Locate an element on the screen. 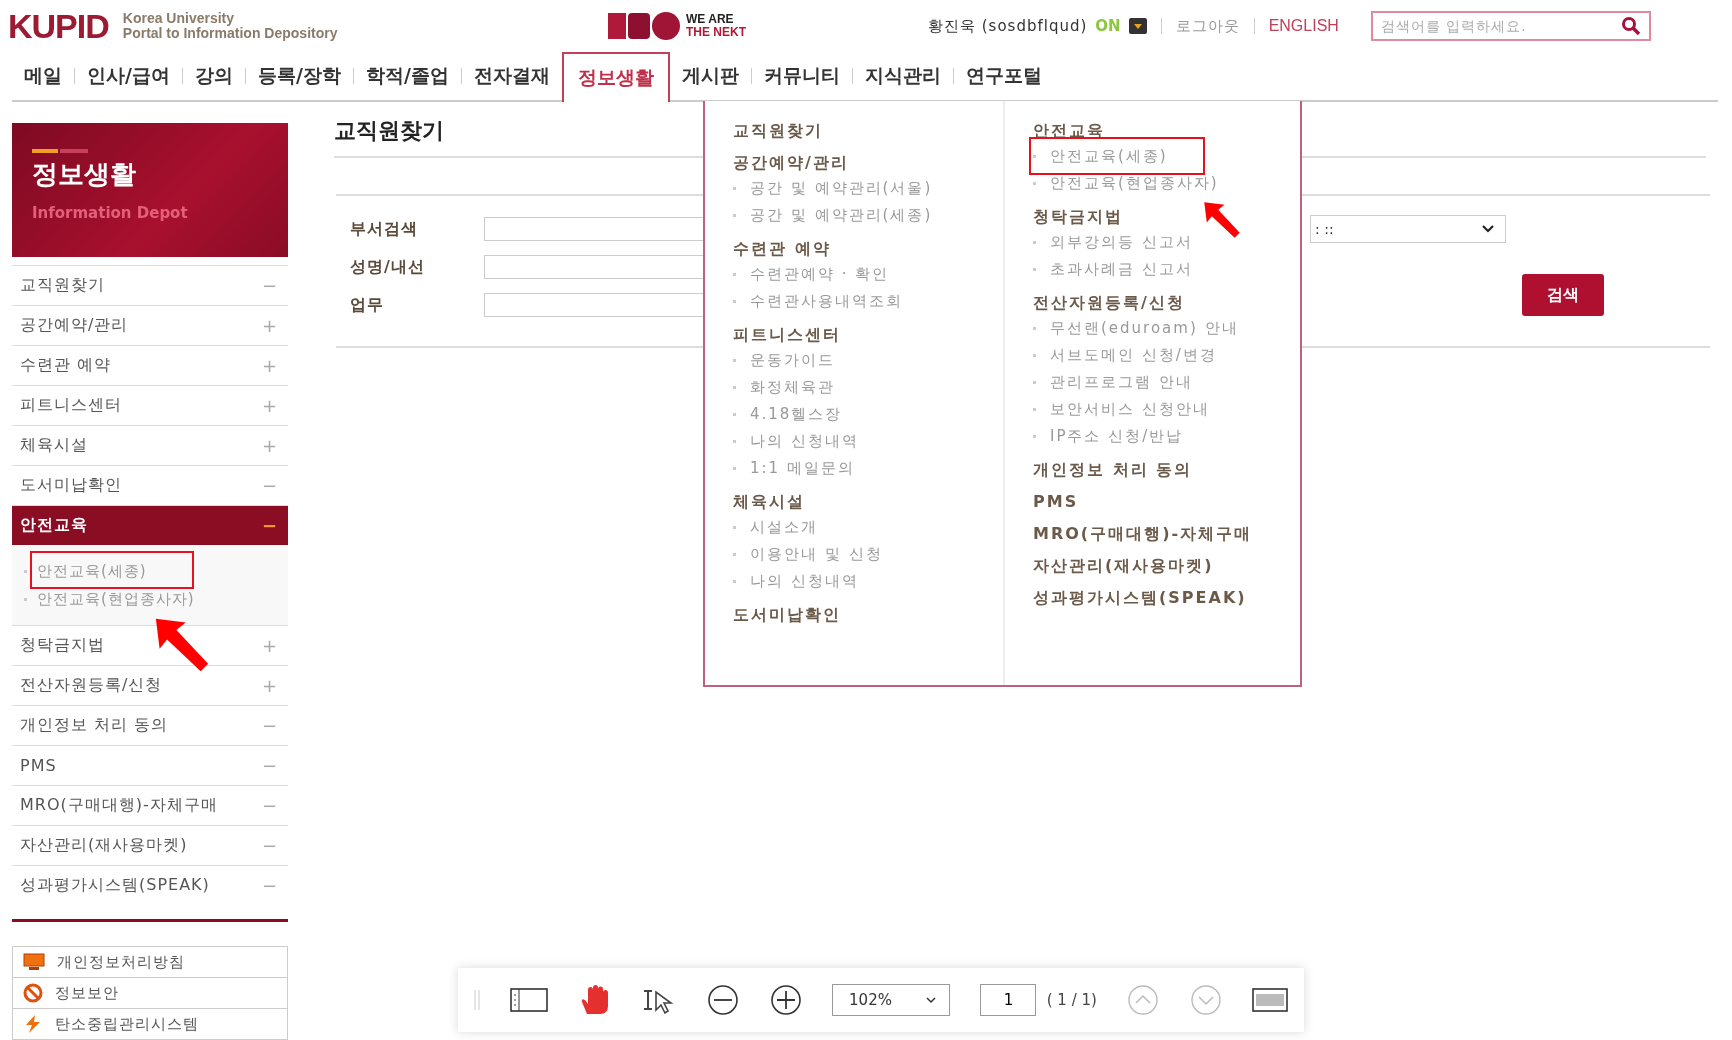 The width and height of the screenshot is (1732, 1040). logo-subtitle: Korea University is located at coordinates (179, 18).